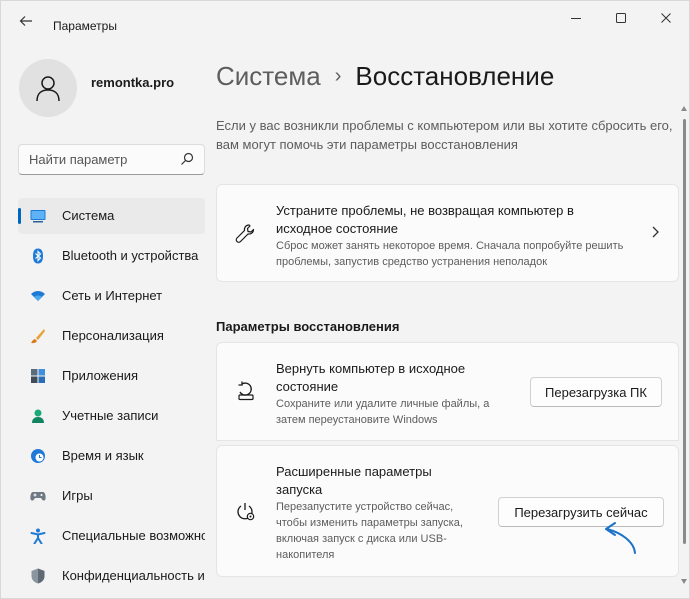 This screenshot has width=690, height=599. I want to click on chevron-right-icon, so click(655, 232).